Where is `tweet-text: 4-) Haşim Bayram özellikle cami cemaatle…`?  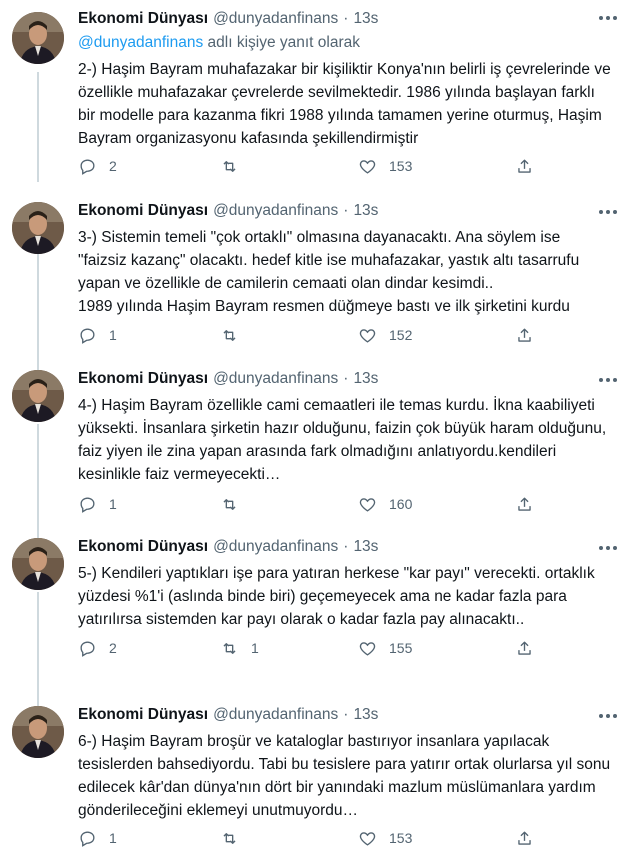
tweet-text: 4-) Haşim Bayram özellikle cami cemaatle… is located at coordinates (347, 440).